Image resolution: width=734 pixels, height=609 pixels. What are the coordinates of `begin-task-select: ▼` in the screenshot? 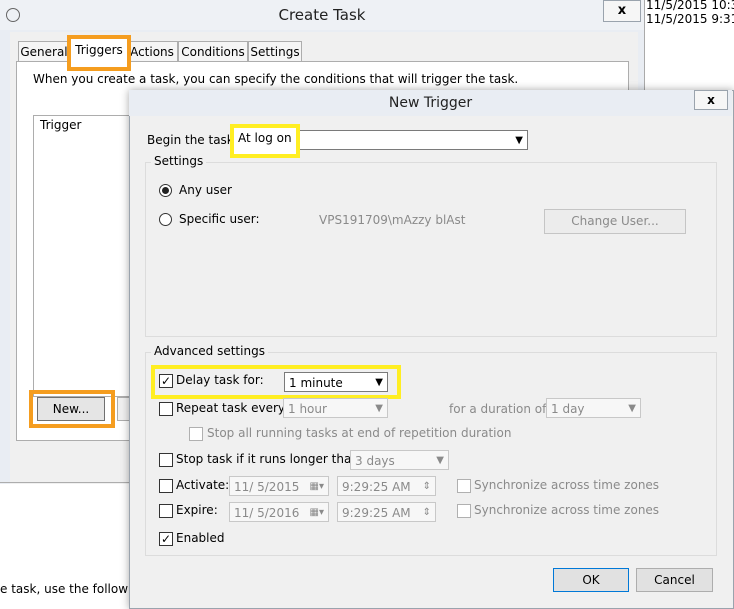 It's located at (408, 140).